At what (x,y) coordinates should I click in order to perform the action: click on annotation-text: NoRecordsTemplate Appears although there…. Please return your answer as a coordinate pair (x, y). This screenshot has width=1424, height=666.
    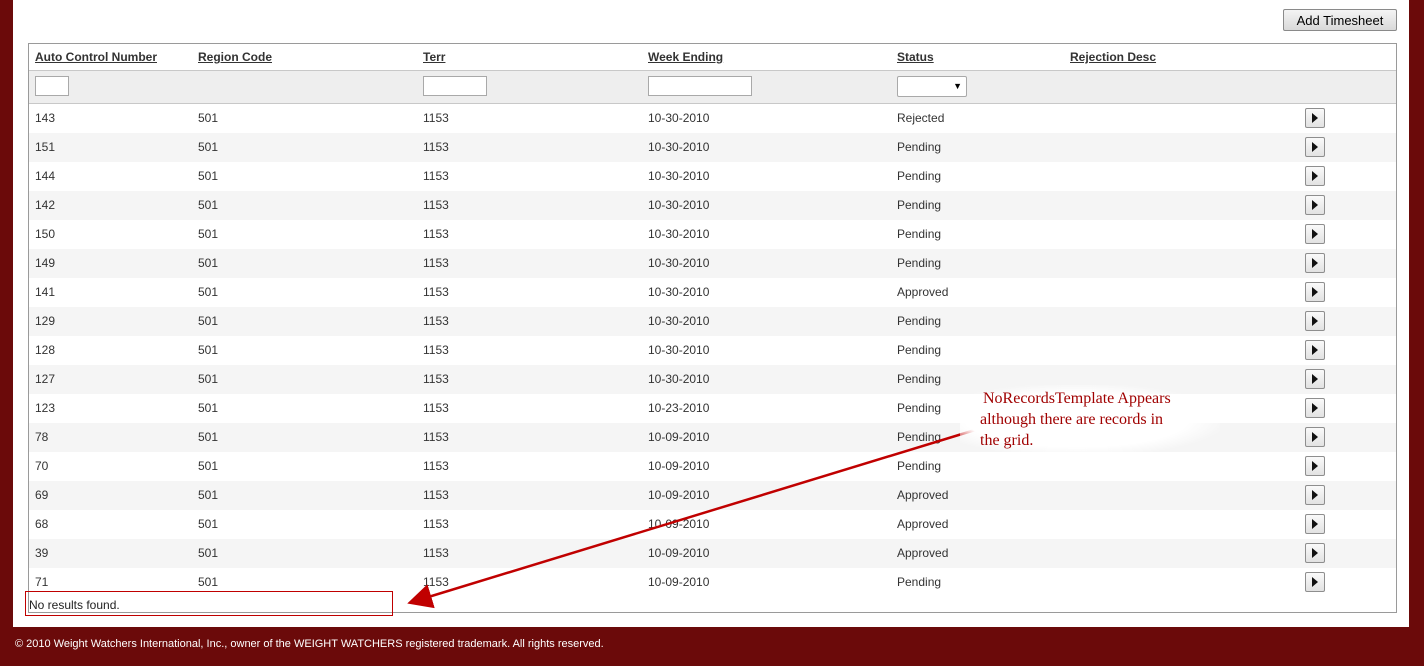
    Looking at the image, I should click on (1100, 419).